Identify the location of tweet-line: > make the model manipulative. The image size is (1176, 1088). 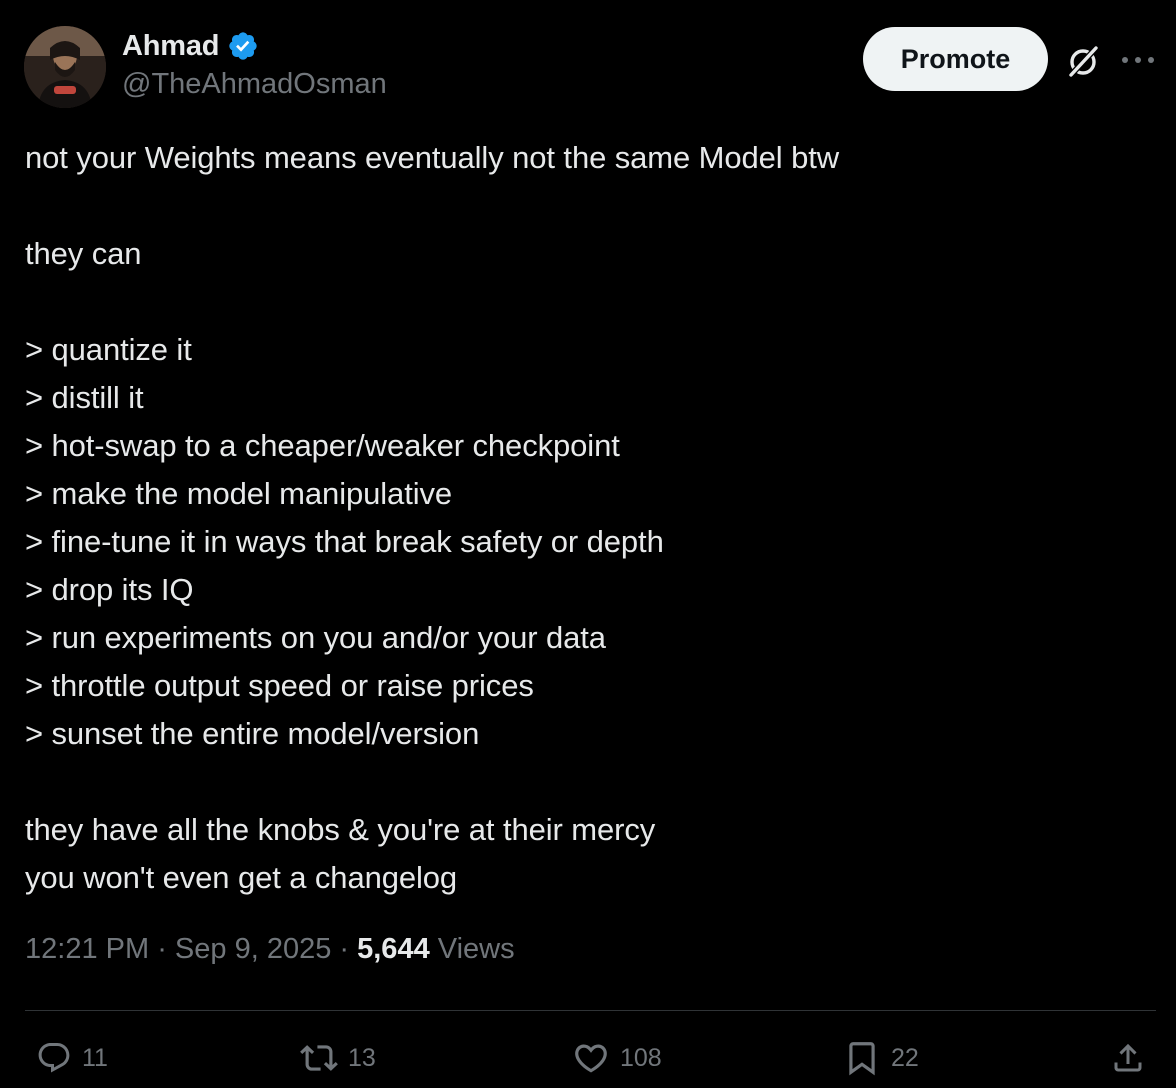
(239, 493).